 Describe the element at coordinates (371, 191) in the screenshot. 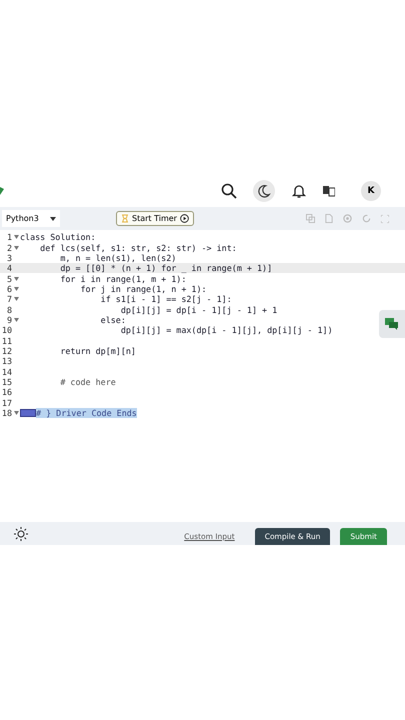

I see `user-avatar: K` at that location.